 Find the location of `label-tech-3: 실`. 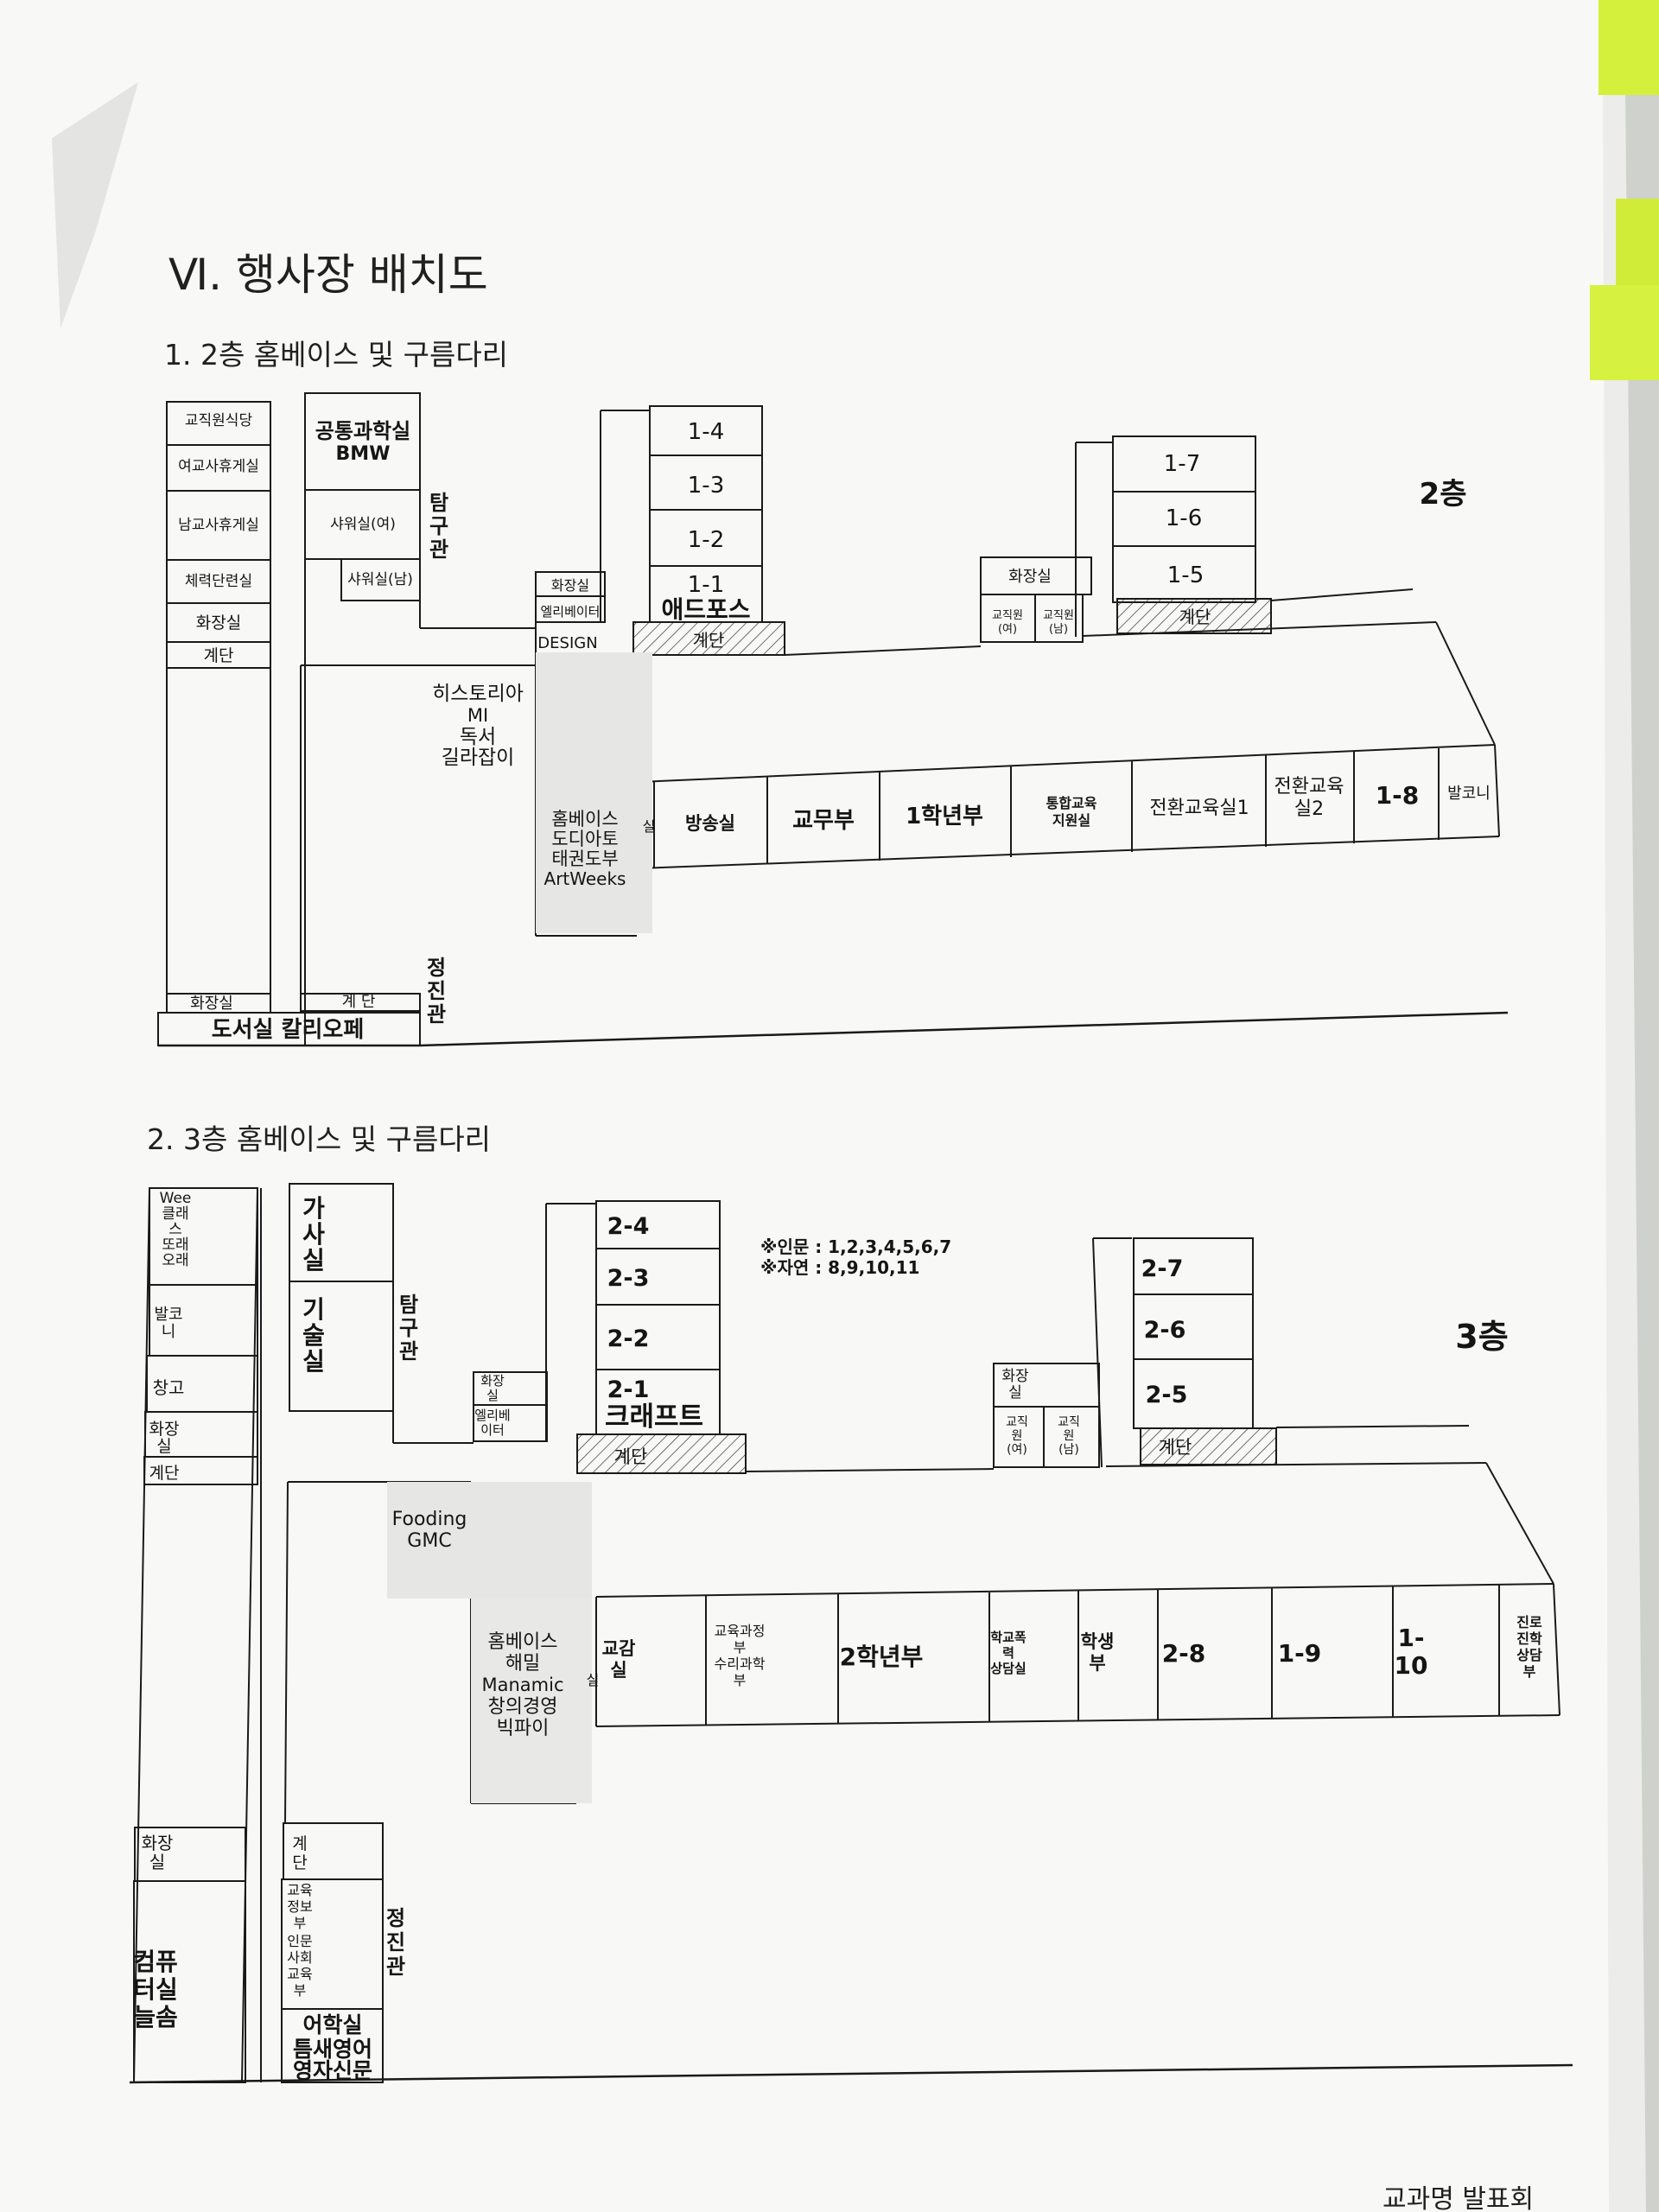

label-tech-3: 실 is located at coordinates (313, 1361).